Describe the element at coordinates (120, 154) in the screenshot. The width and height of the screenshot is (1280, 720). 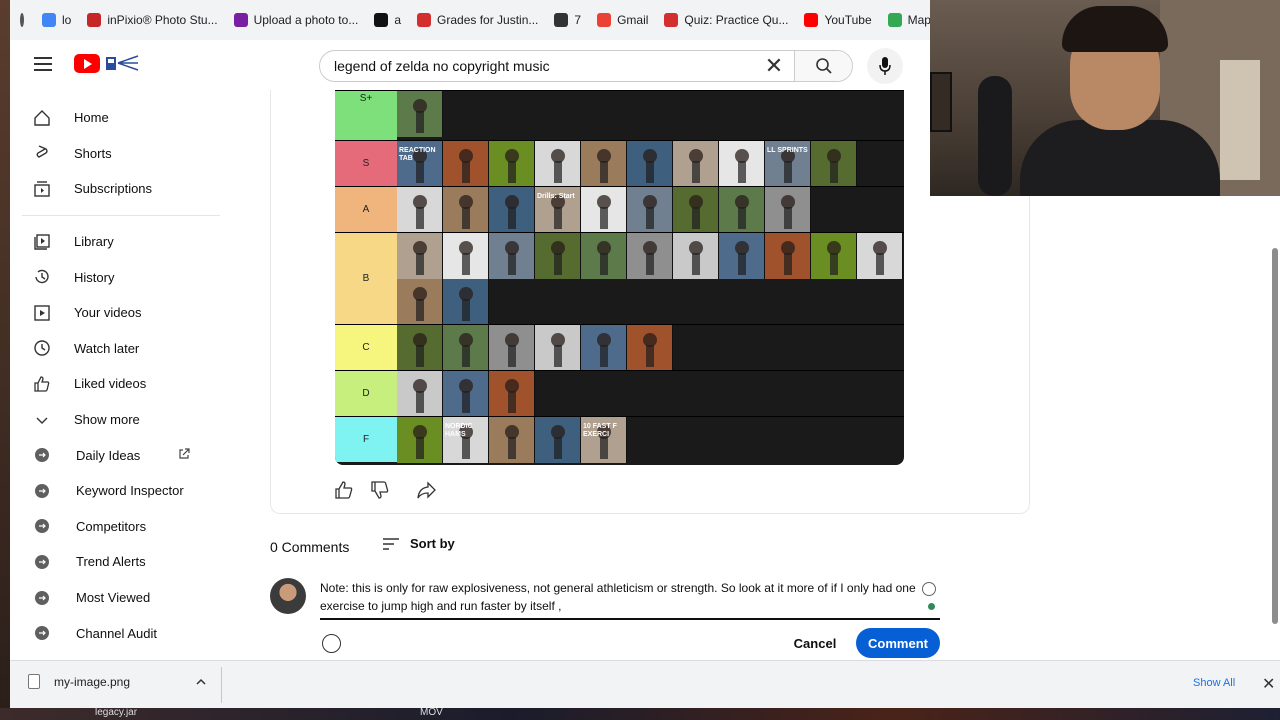
I see `sidebar-item-shorts: Shorts` at that location.